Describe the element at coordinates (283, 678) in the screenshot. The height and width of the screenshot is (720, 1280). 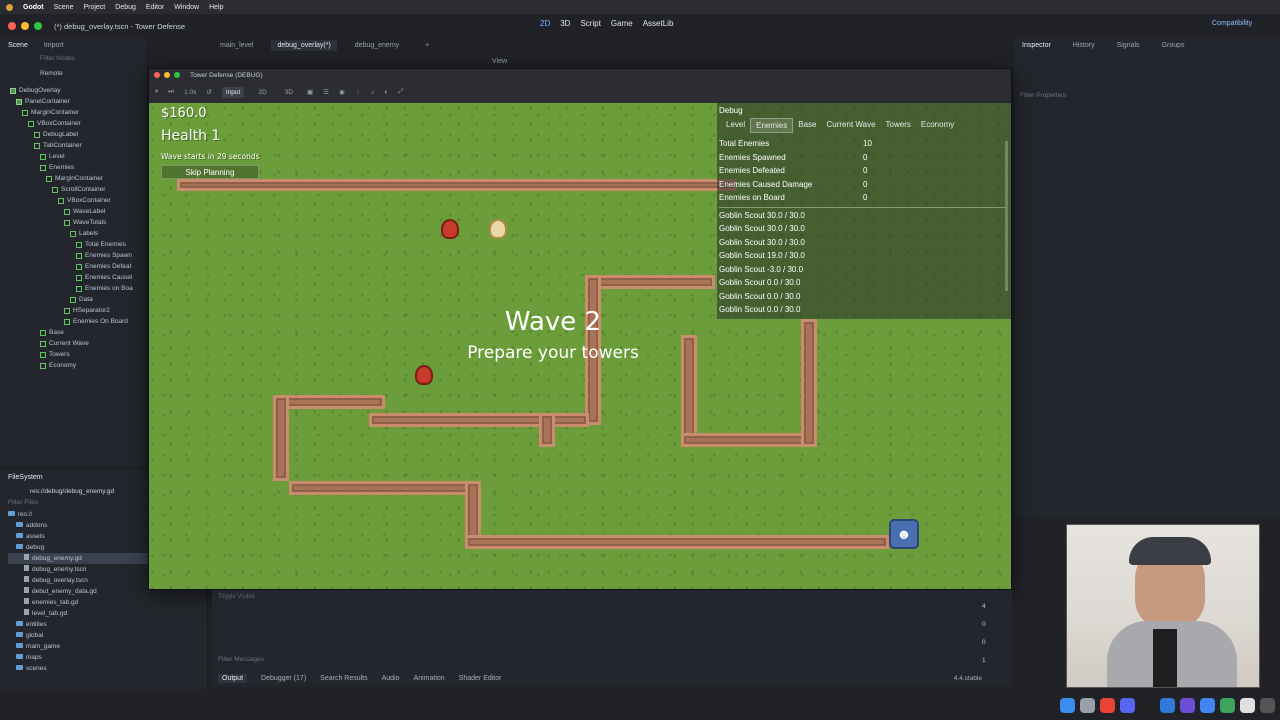
I see `tab-debugger: Debugger (17)` at that location.